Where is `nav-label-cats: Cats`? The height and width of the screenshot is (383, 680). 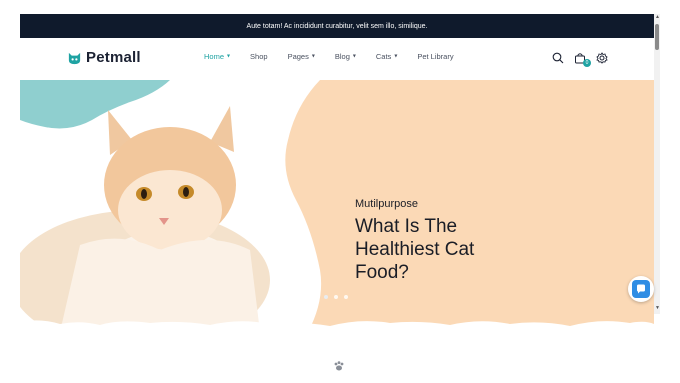 nav-label-cats: Cats is located at coordinates (383, 56).